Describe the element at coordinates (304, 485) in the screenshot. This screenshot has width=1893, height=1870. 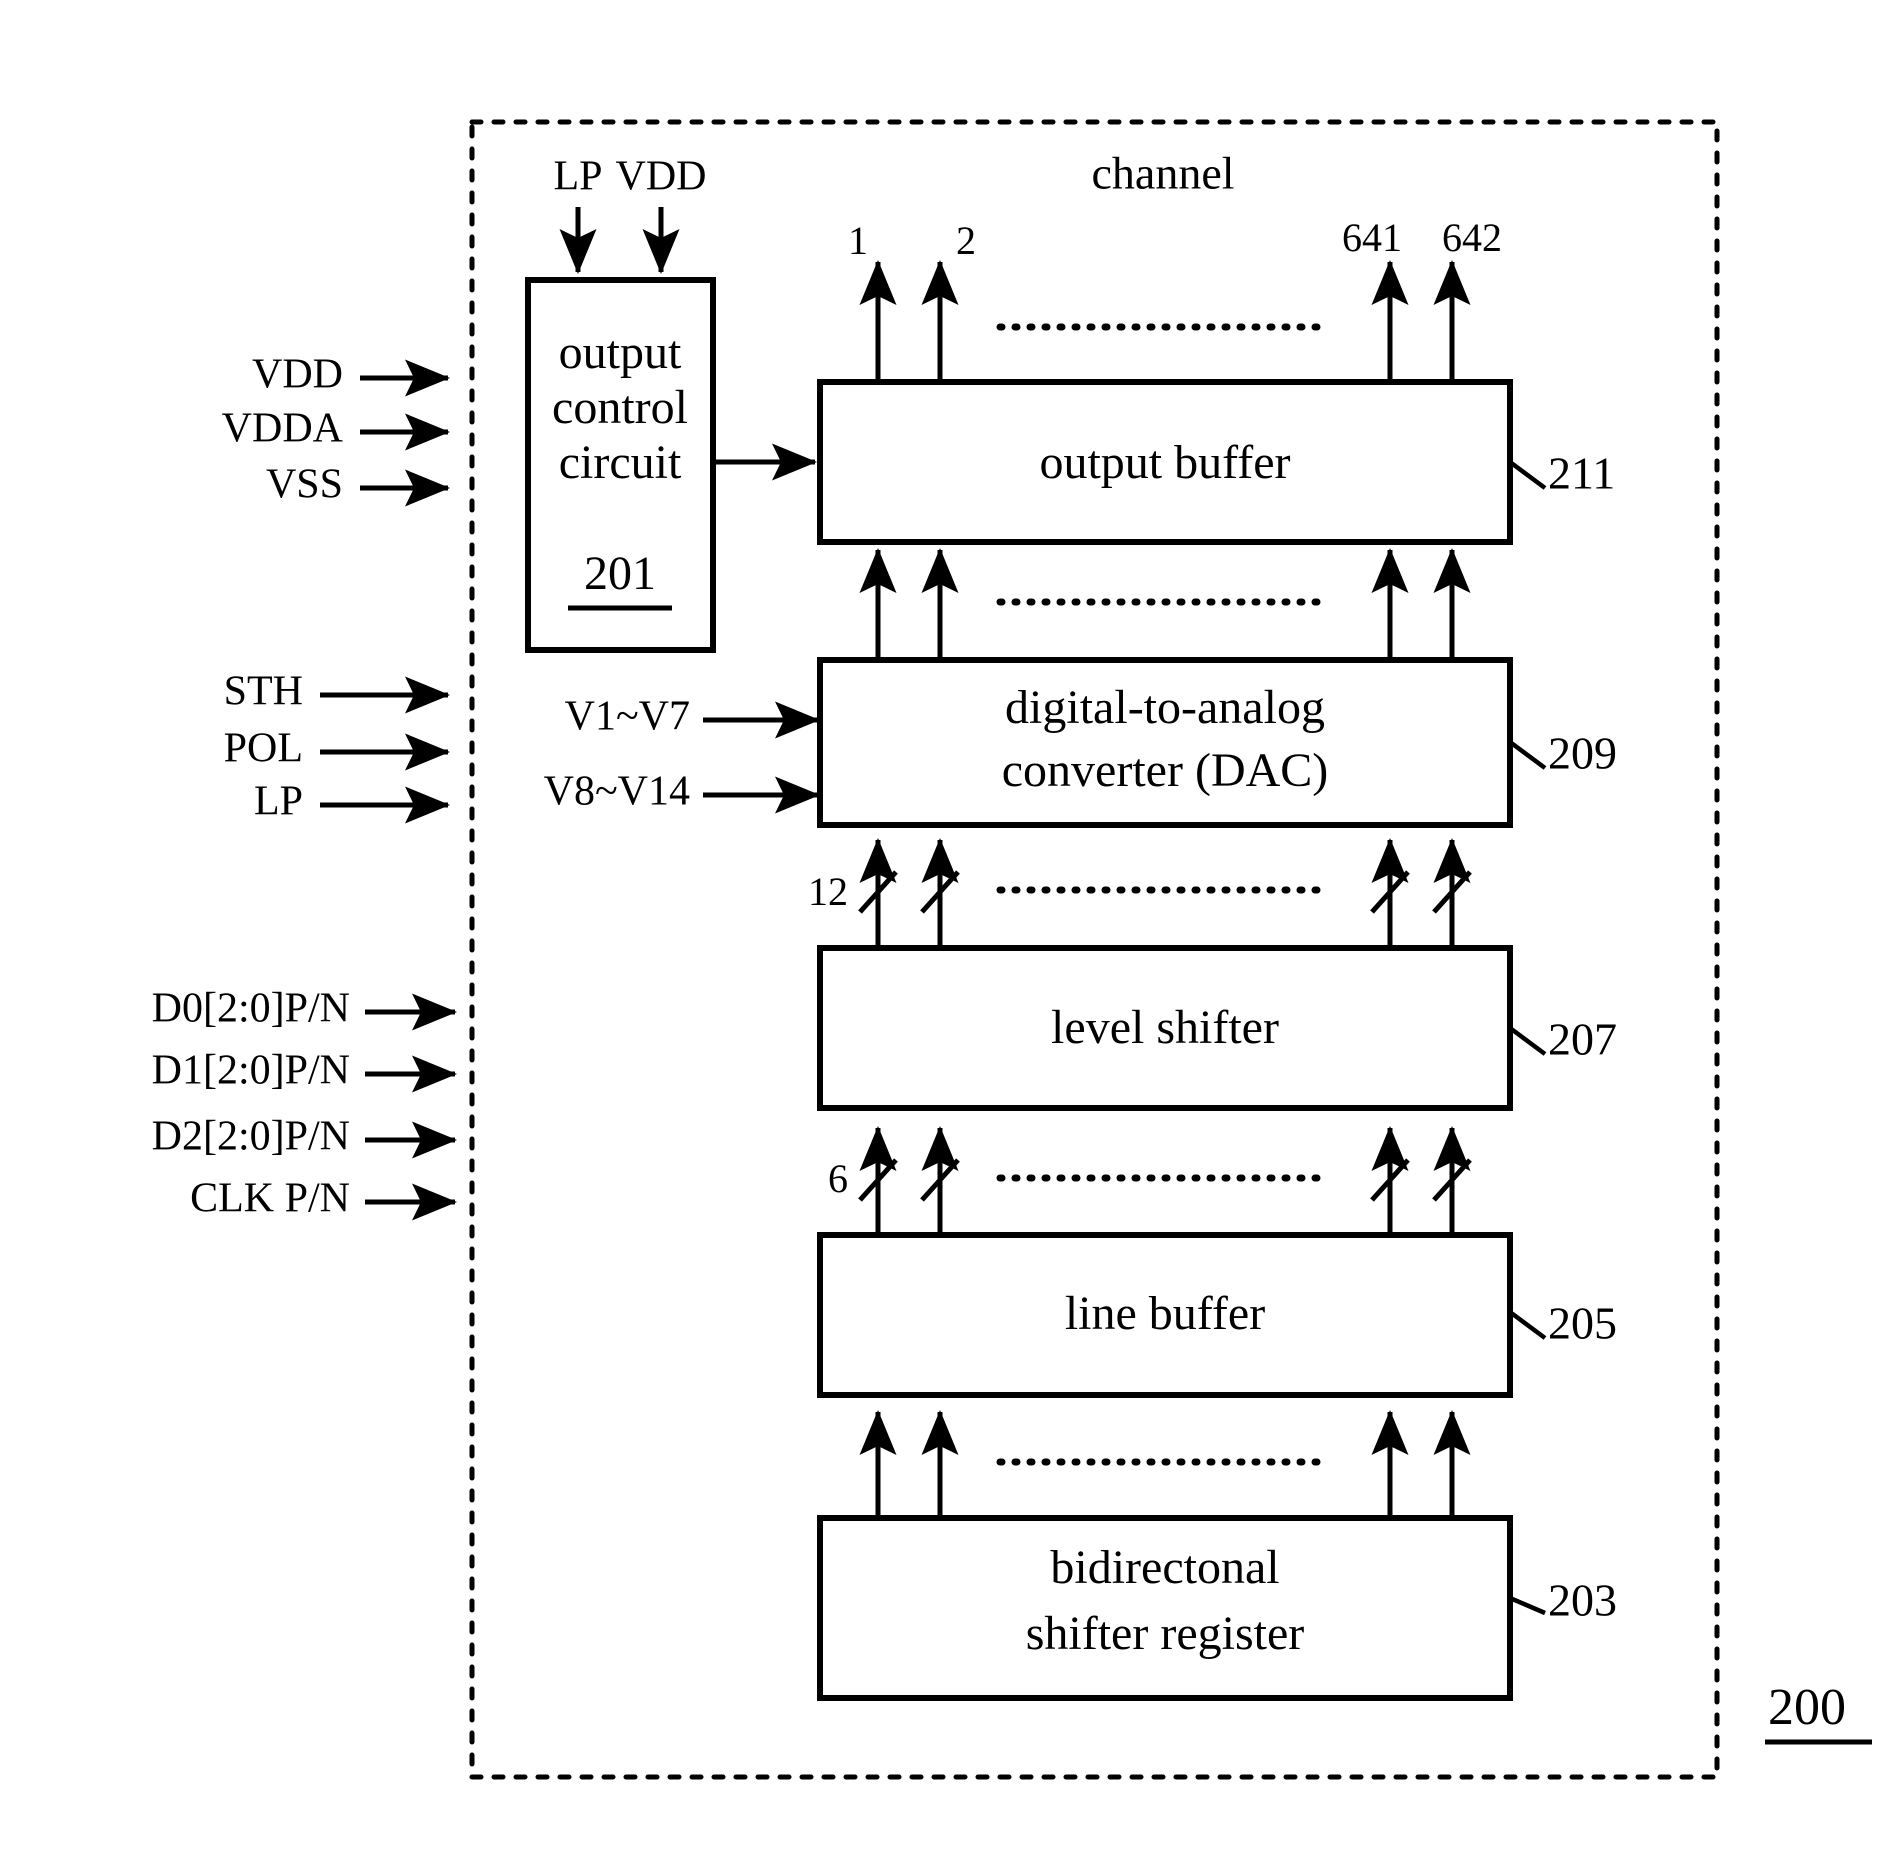
I see `input-signal-label-vss: VSS` at that location.